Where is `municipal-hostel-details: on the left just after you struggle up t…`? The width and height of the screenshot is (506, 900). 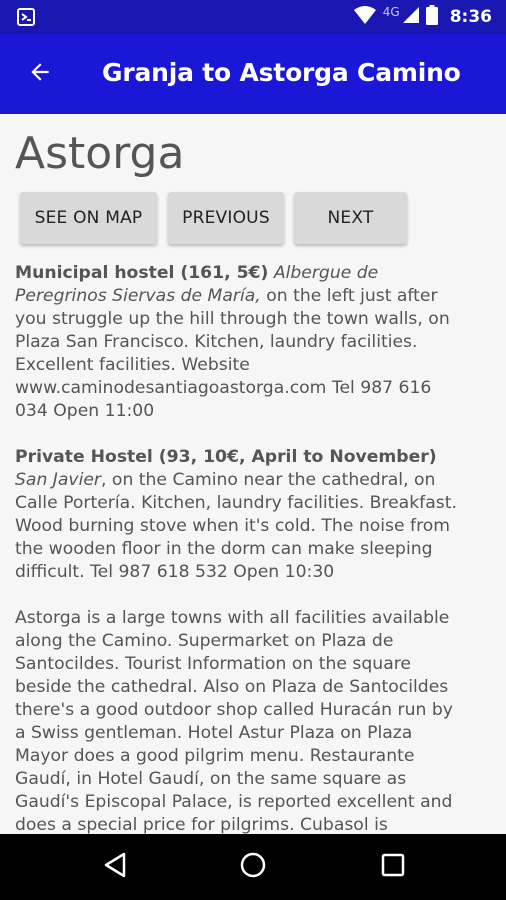 municipal-hostel-details: on the left just after you struggle up t… is located at coordinates (232, 353).